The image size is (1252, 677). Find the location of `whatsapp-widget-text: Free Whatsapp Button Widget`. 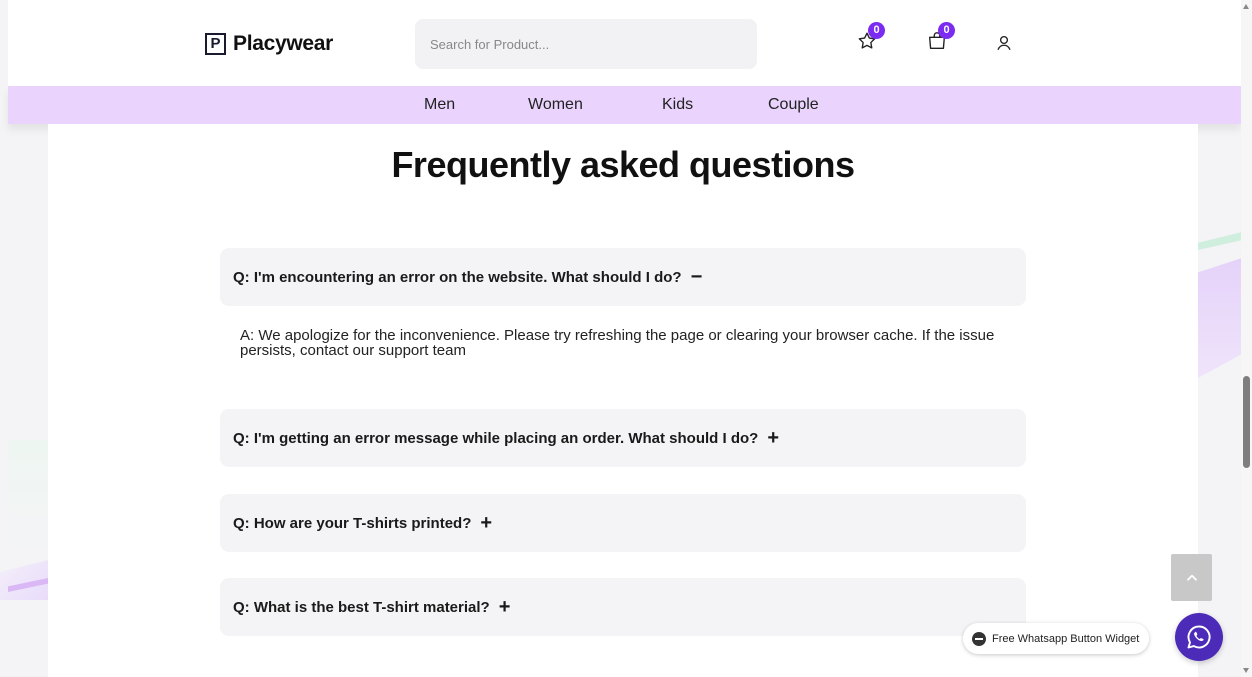

whatsapp-widget-text: Free Whatsapp Button Widget is located at coordinates (1066, 638).